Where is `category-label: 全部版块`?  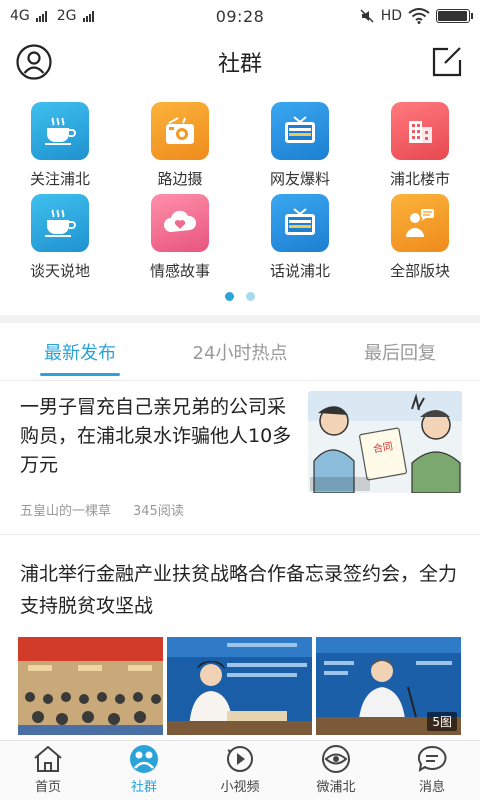 category-label: 全部版块 is located at coordinates (419, 271).